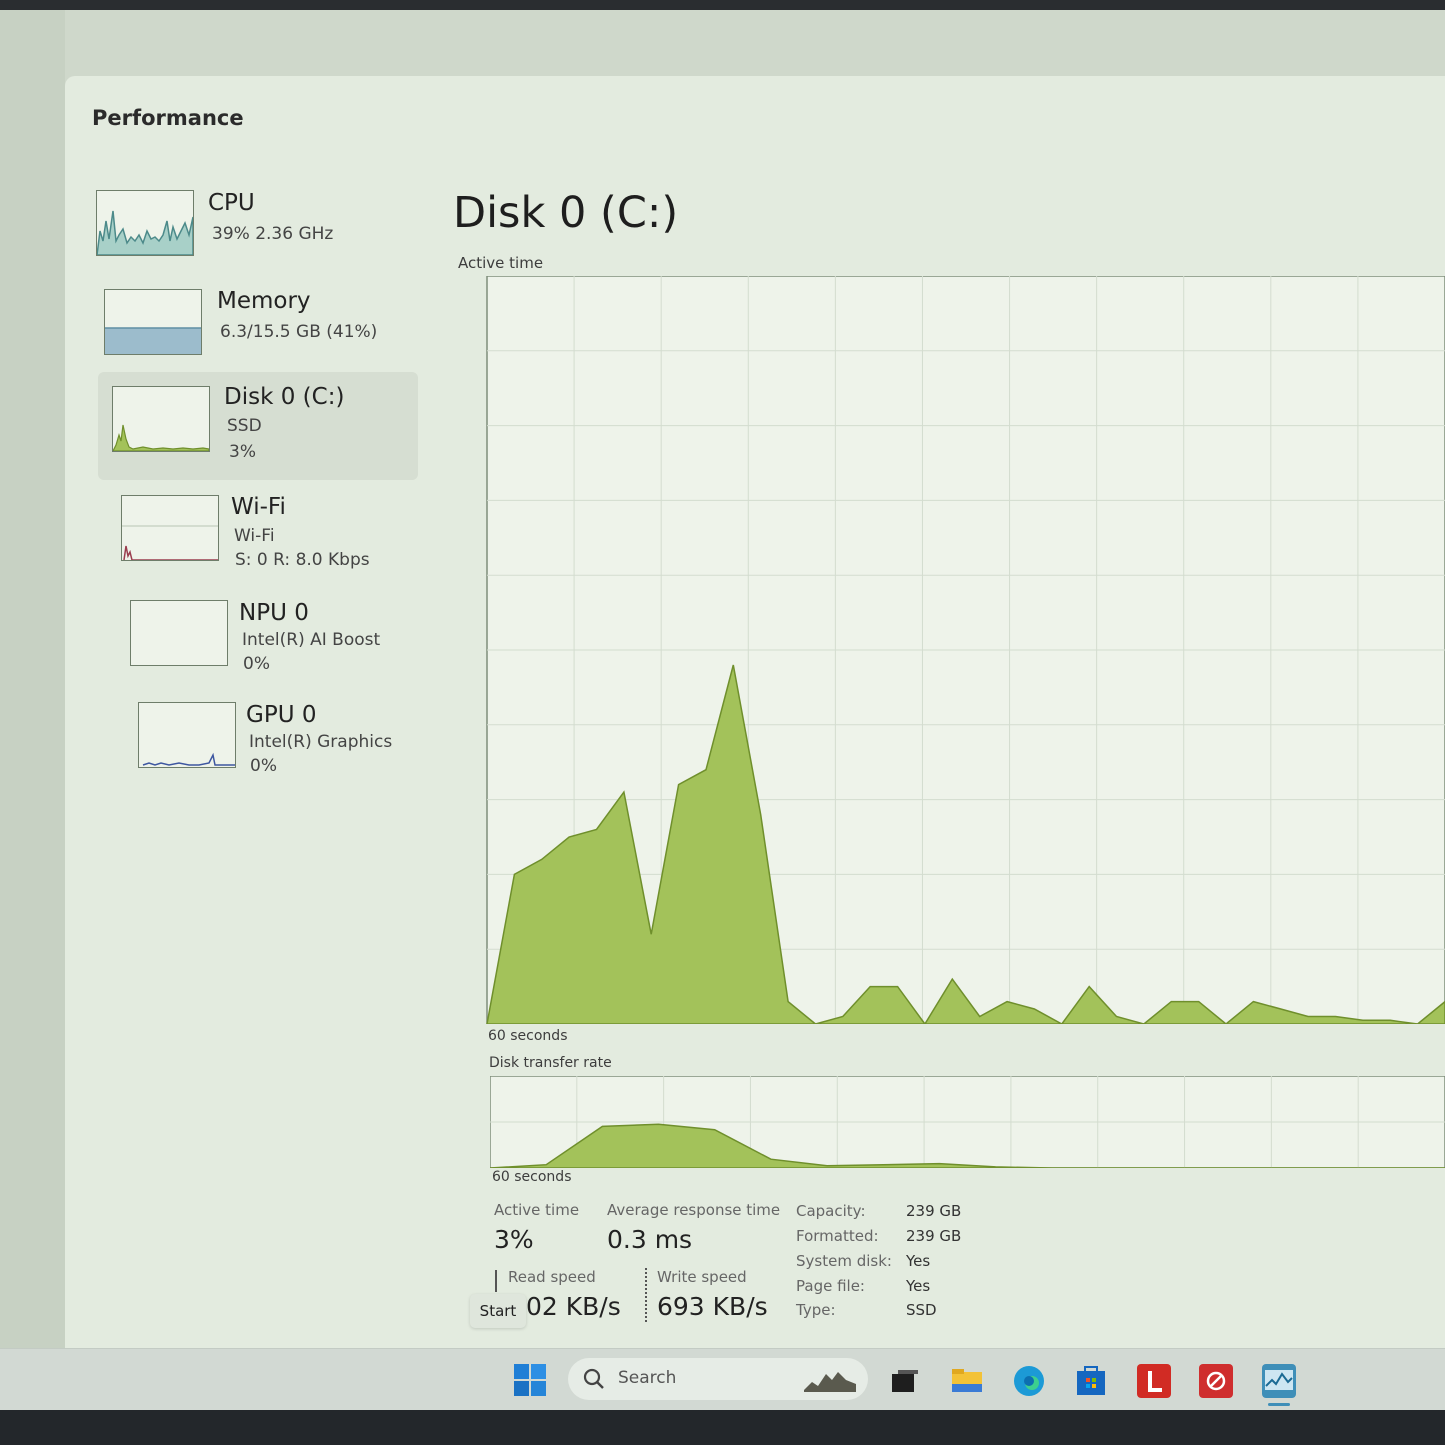  I want to click on sidebar-item-disk-0: Disk 0 (C:) SSD 3%, so click(258, 426).